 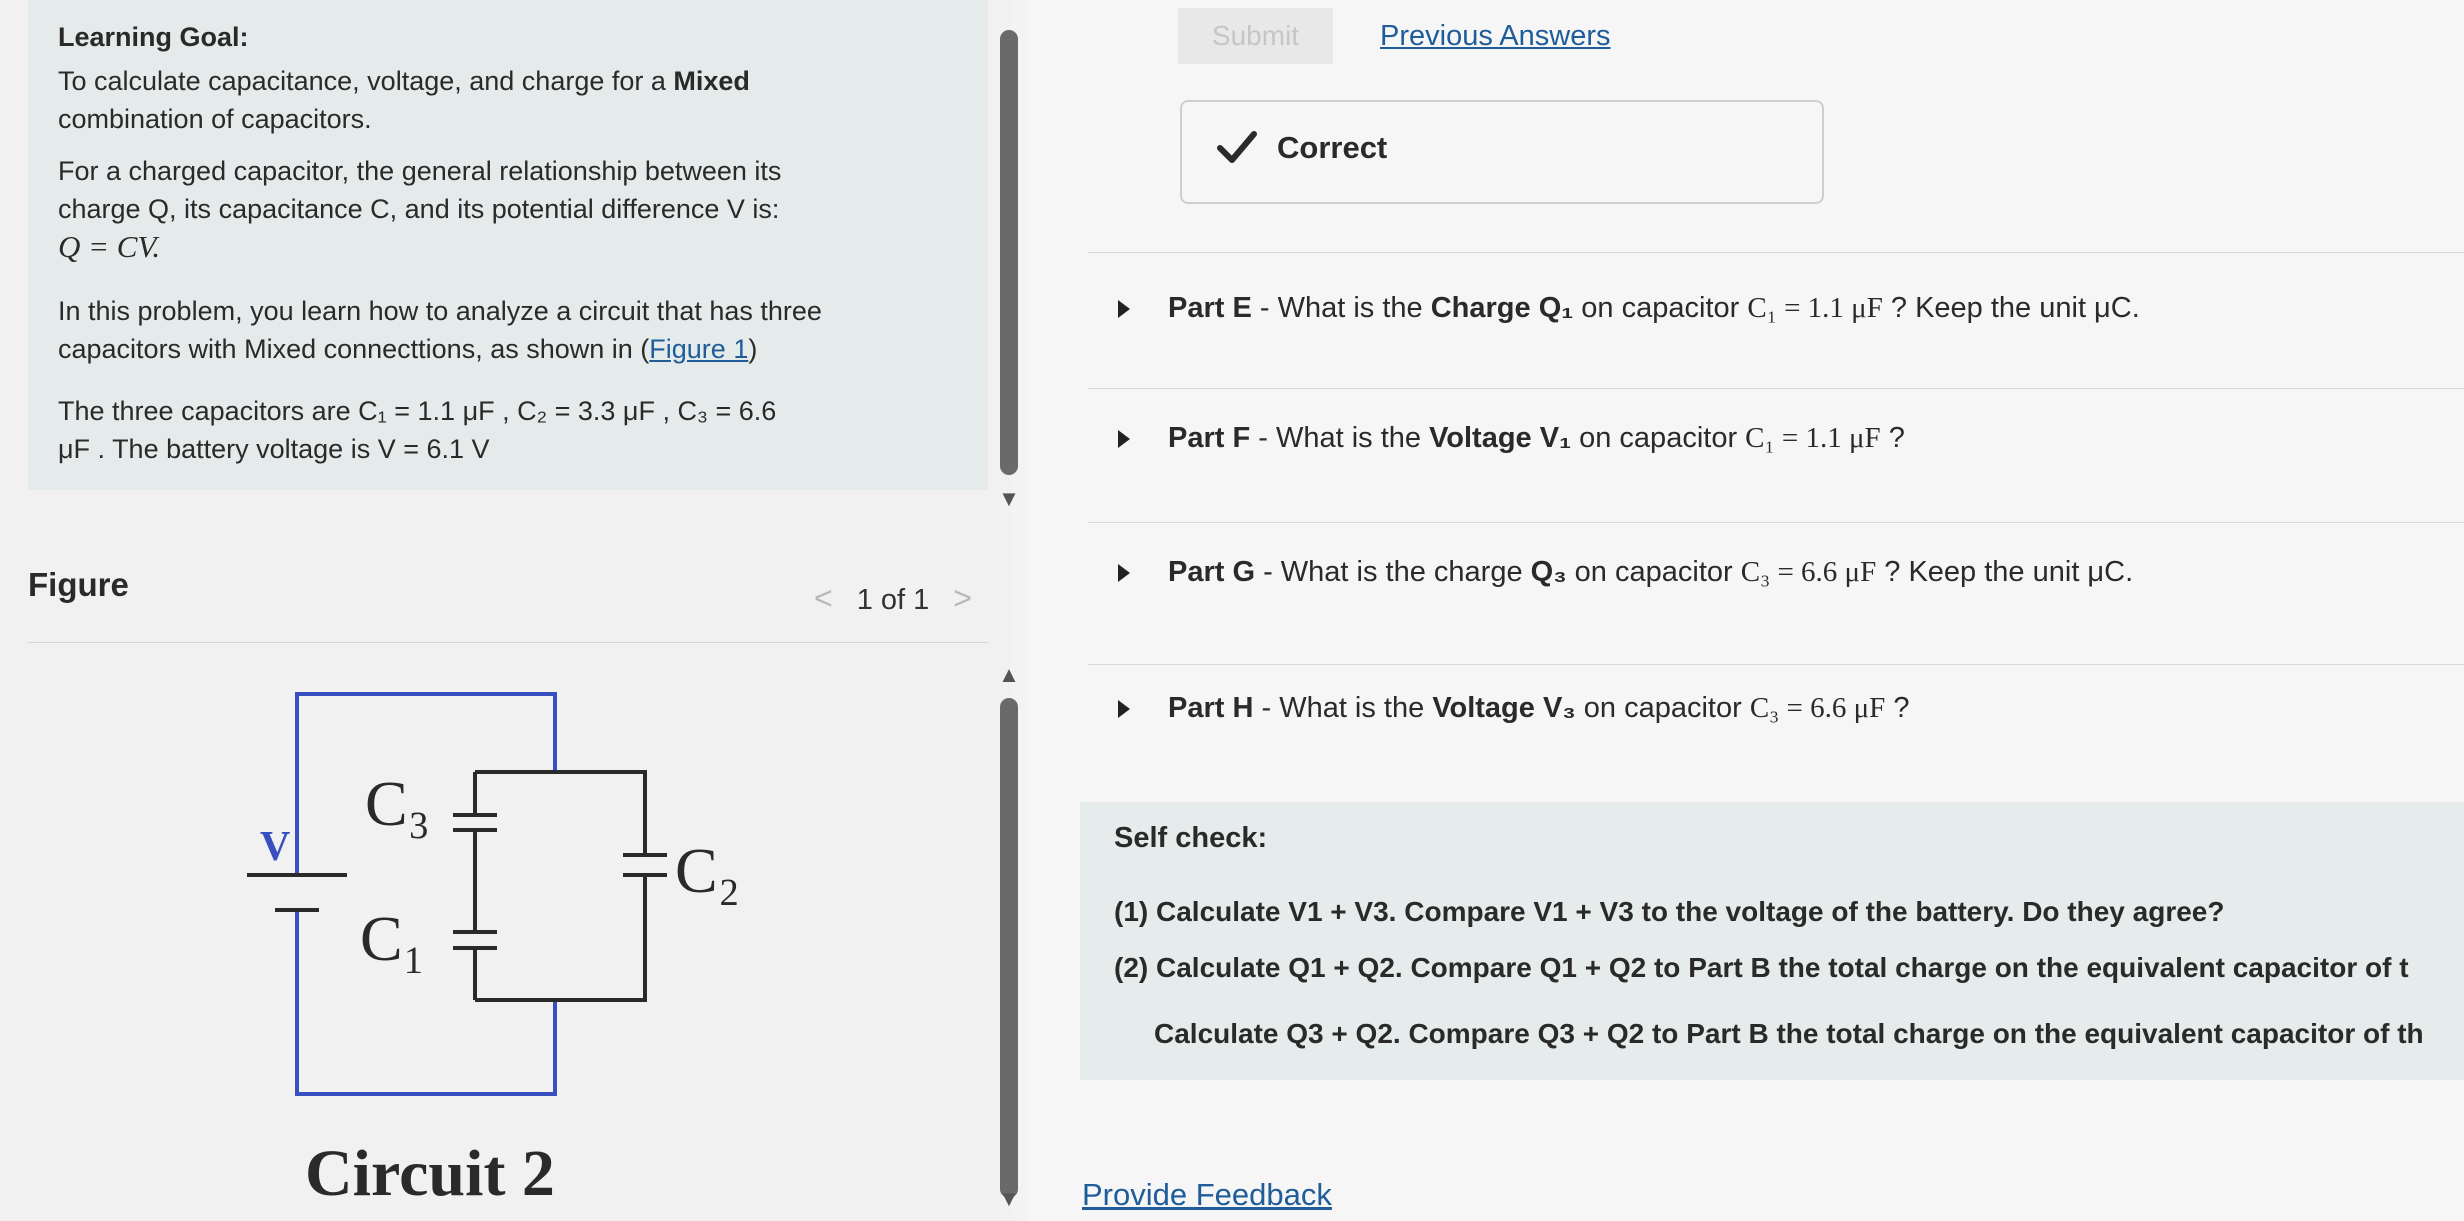 What do you see at coordinates (1009, 675) in the screenshot?
I see `scroll-up-arrow-icon: ▲` at bounding box center [1009, 675].